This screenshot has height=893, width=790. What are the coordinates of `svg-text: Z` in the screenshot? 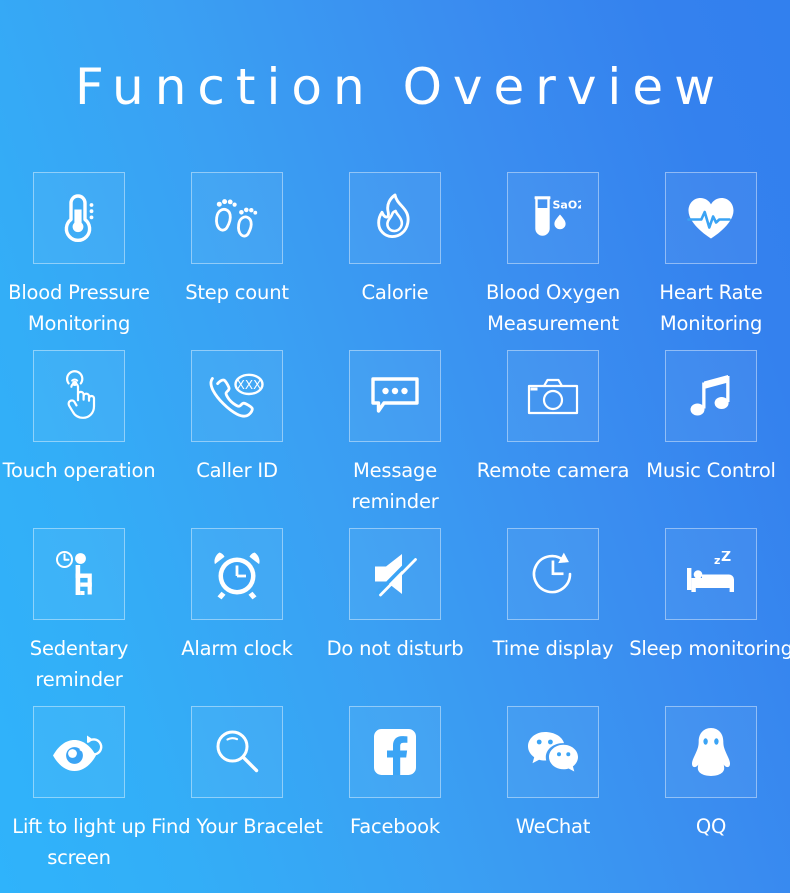 It's located at (726, 558).